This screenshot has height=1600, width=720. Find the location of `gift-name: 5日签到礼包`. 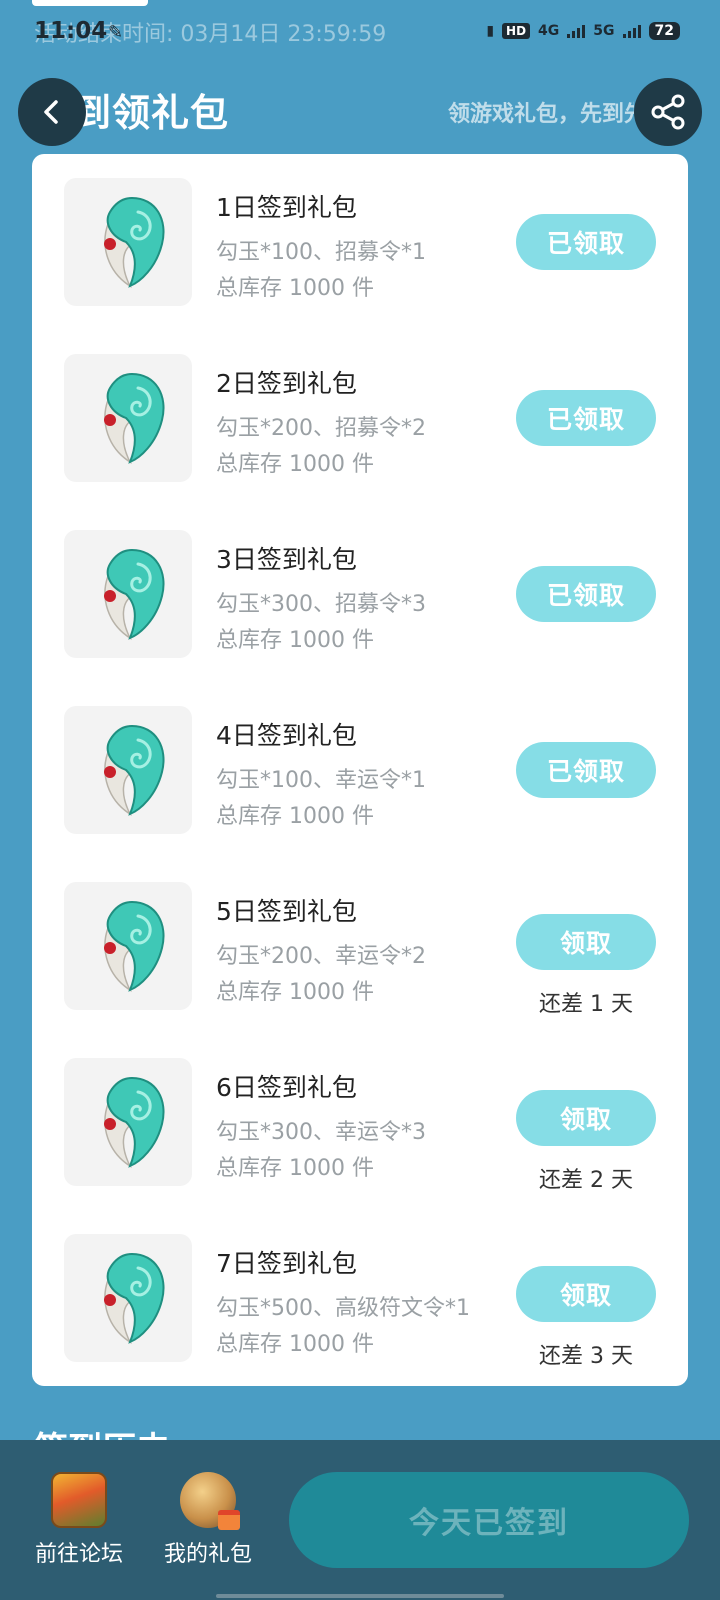

gift-name: 5日签到礼包 is located at coordinates (286, 911).